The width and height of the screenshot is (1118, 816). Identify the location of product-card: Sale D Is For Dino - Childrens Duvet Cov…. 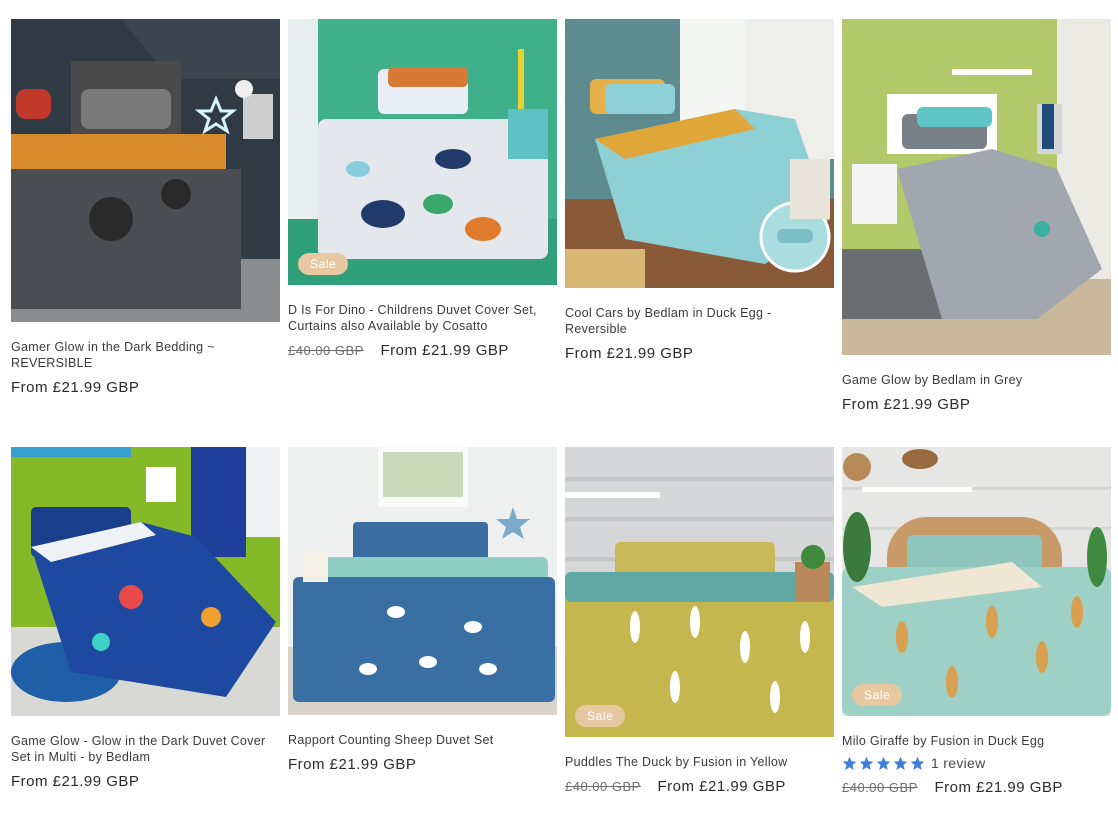
(422, 189).